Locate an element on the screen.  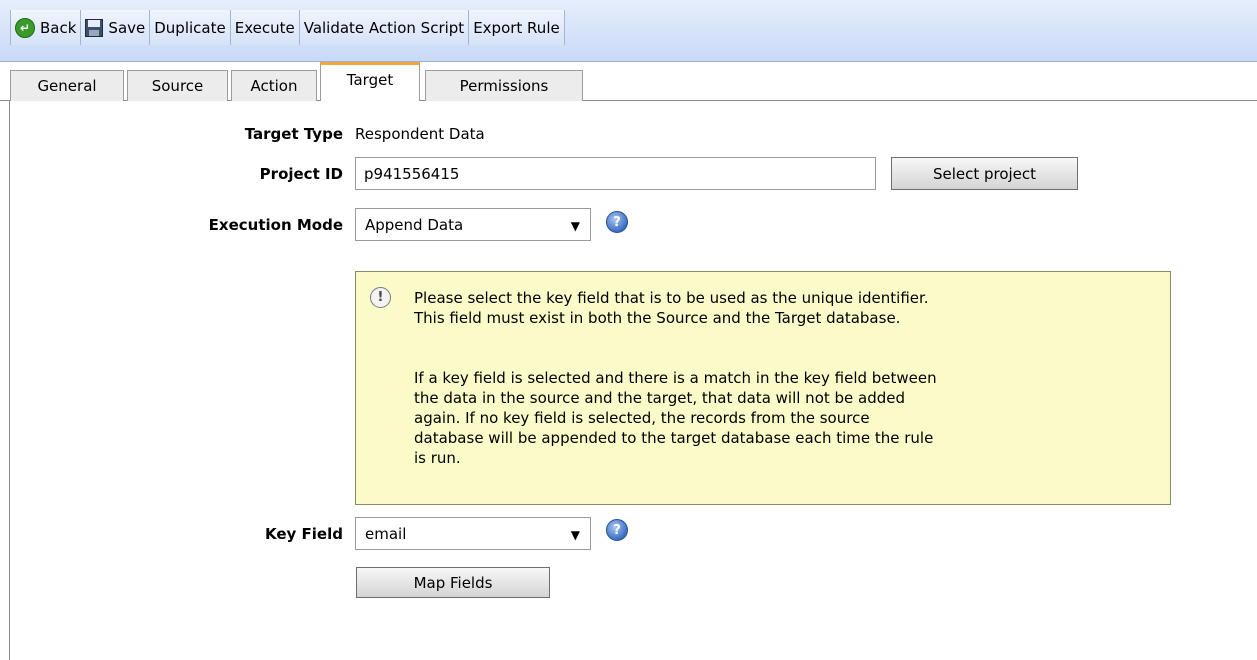
execution-mode-label: Execution Mode is located at coordinates (275, 225).